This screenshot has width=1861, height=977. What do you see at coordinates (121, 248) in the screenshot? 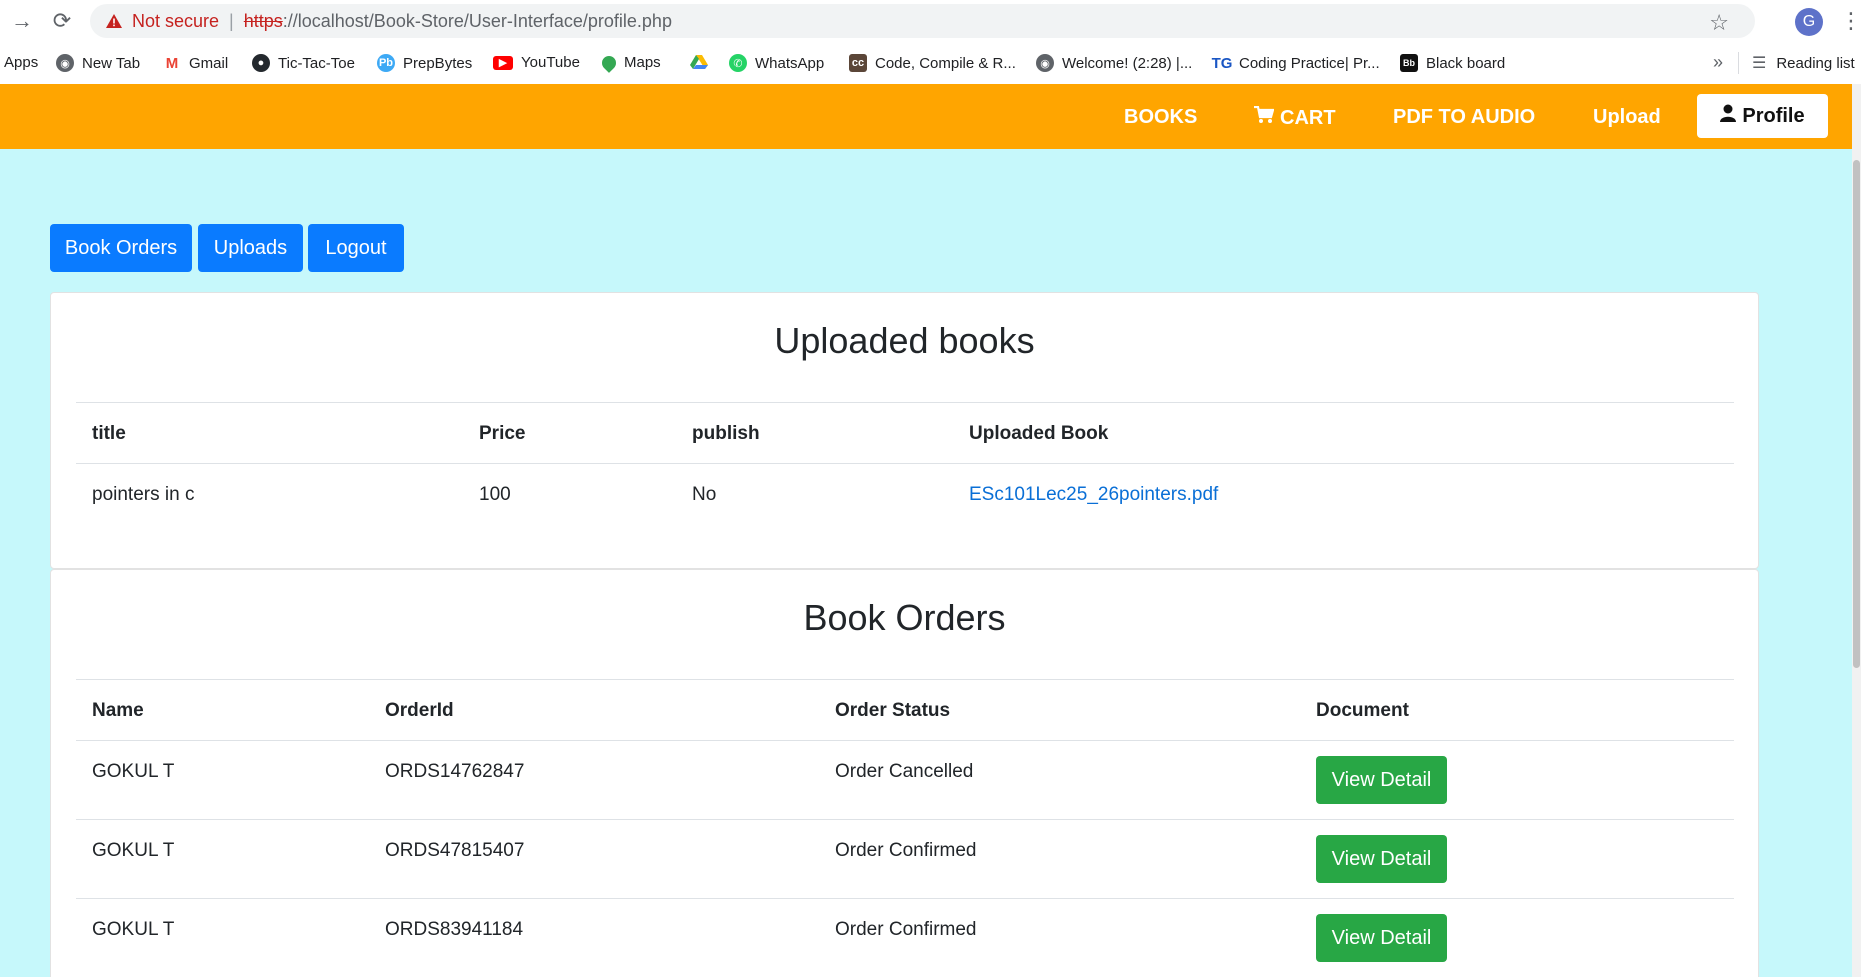
I see `book-orders-button: Book Orders` at bounding box center [121, 248].